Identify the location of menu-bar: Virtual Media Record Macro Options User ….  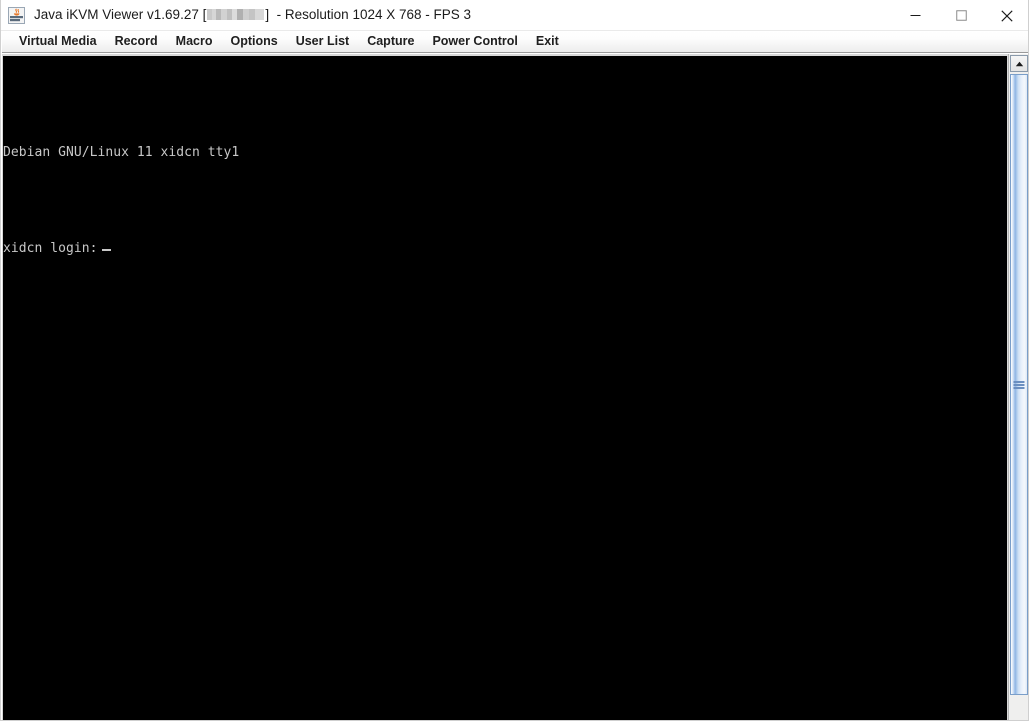
(515, 42).